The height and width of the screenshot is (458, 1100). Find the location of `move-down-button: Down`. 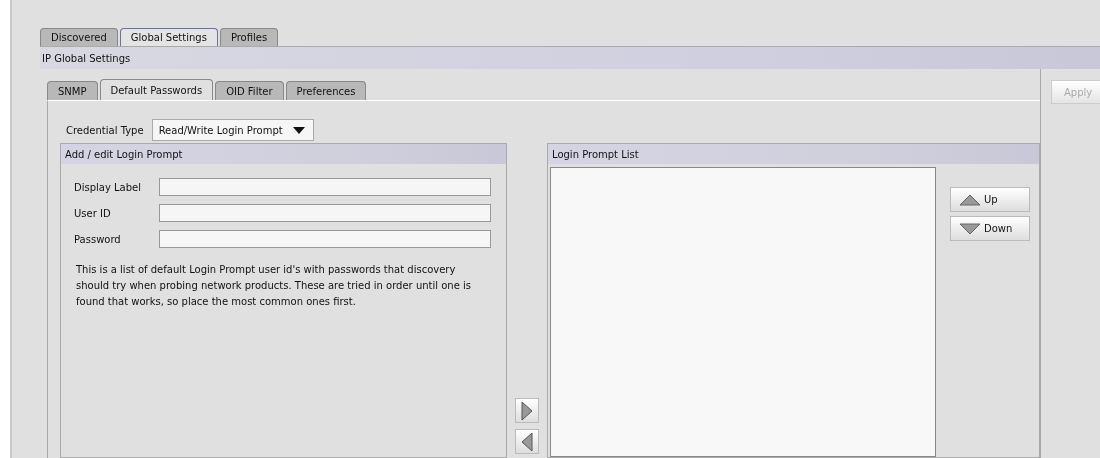

move-down-button: Down is located at coordinates (990, 228).